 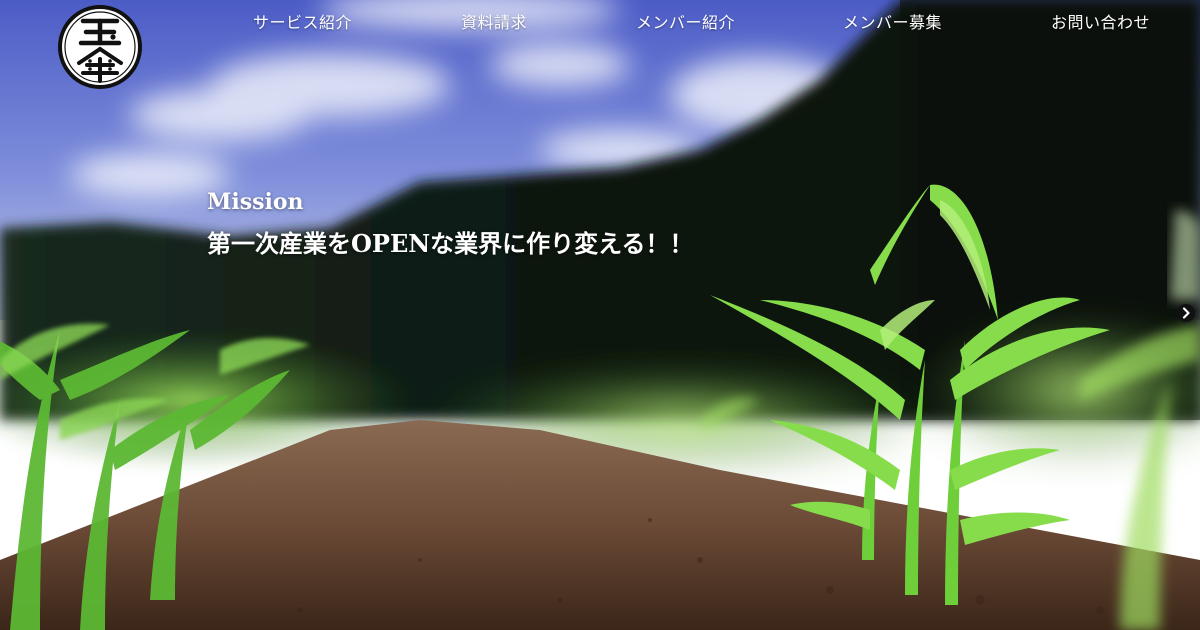 I want to click on chevron-right-icon, so click(x=1186, y=313).